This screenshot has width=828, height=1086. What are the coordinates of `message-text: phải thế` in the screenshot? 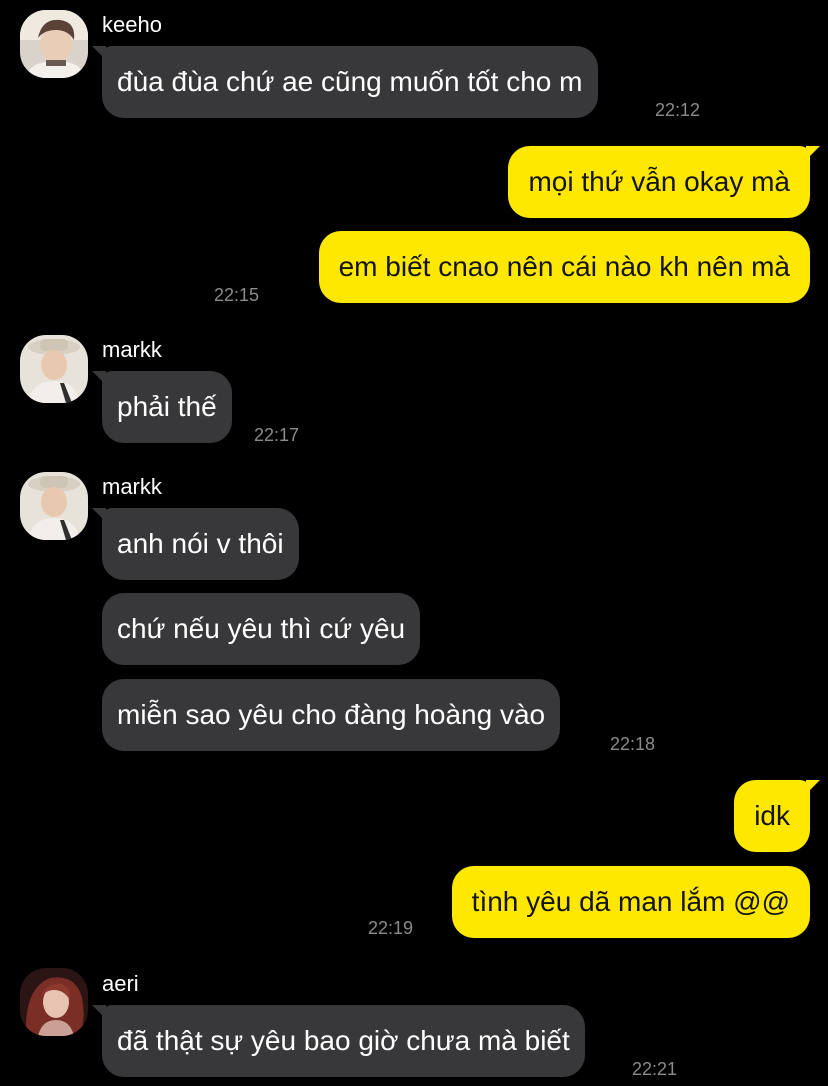 It's located at (167, 406).